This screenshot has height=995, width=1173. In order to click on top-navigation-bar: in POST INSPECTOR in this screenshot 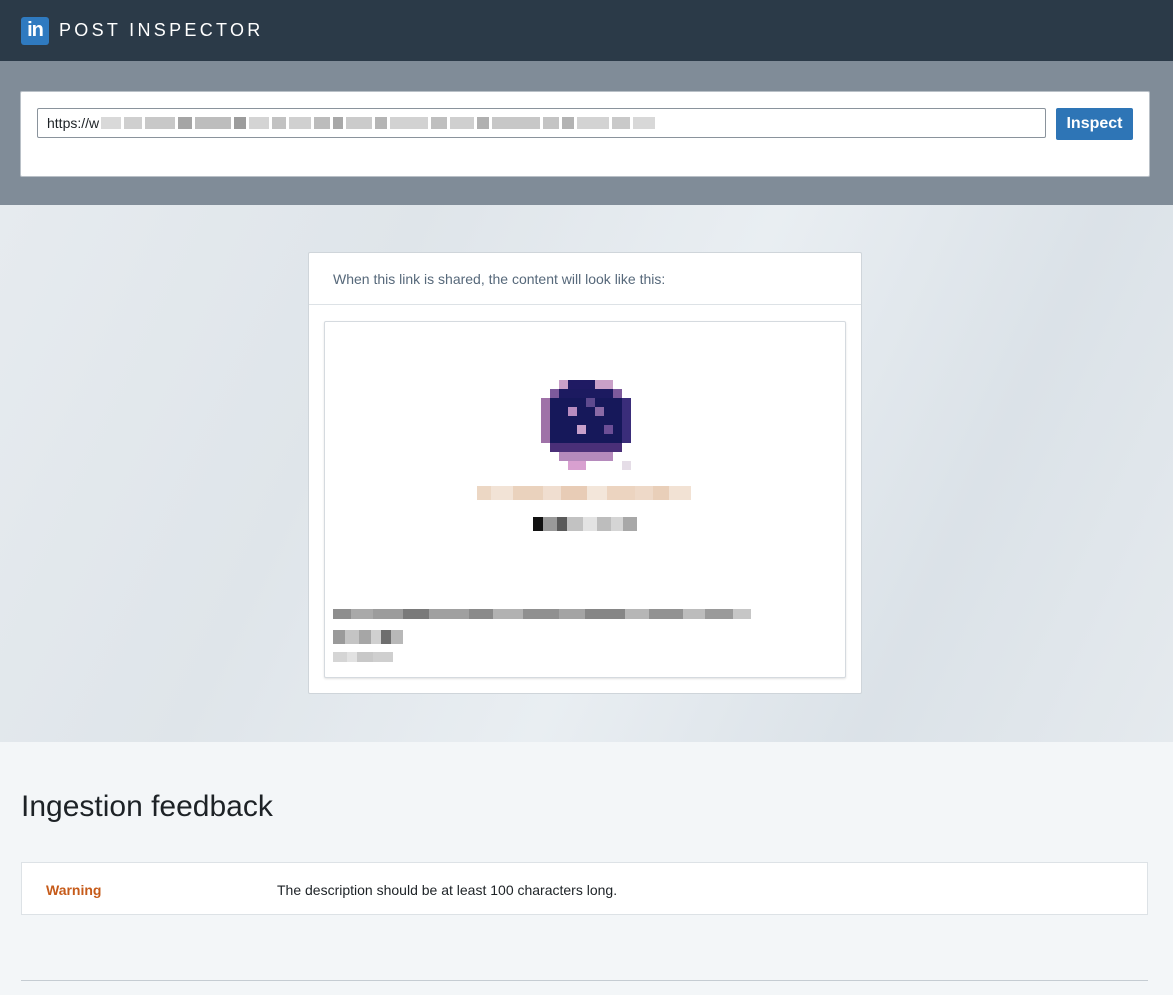, I will do `click(586, 30)`.